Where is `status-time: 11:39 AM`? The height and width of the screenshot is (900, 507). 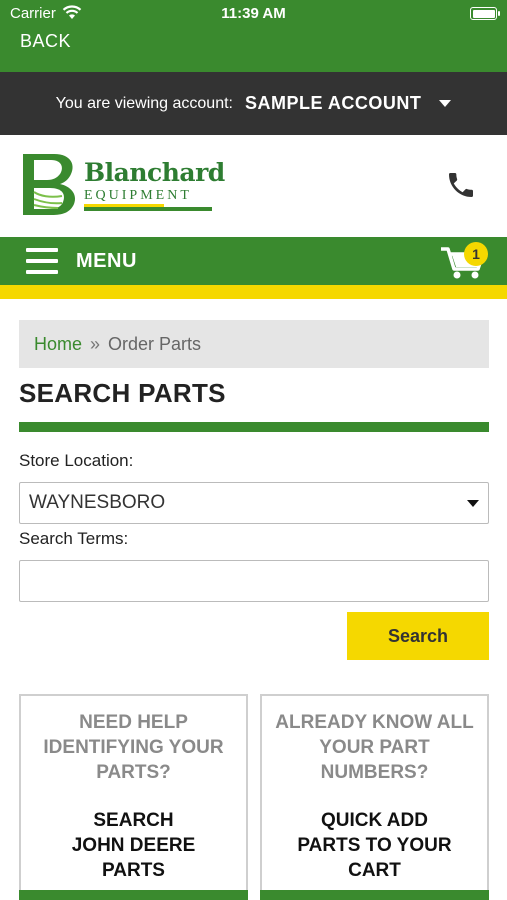
status-time: 11:39 AM is located at coordinates (253, 13).